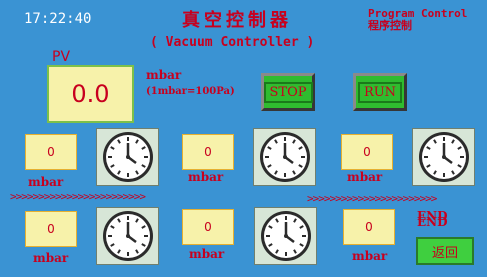 This screenshot has width=487, height=277. Describe the element at coordinates (206, 177) in the screenshot. I see `setpoint-unit-2: mbar` at that location.